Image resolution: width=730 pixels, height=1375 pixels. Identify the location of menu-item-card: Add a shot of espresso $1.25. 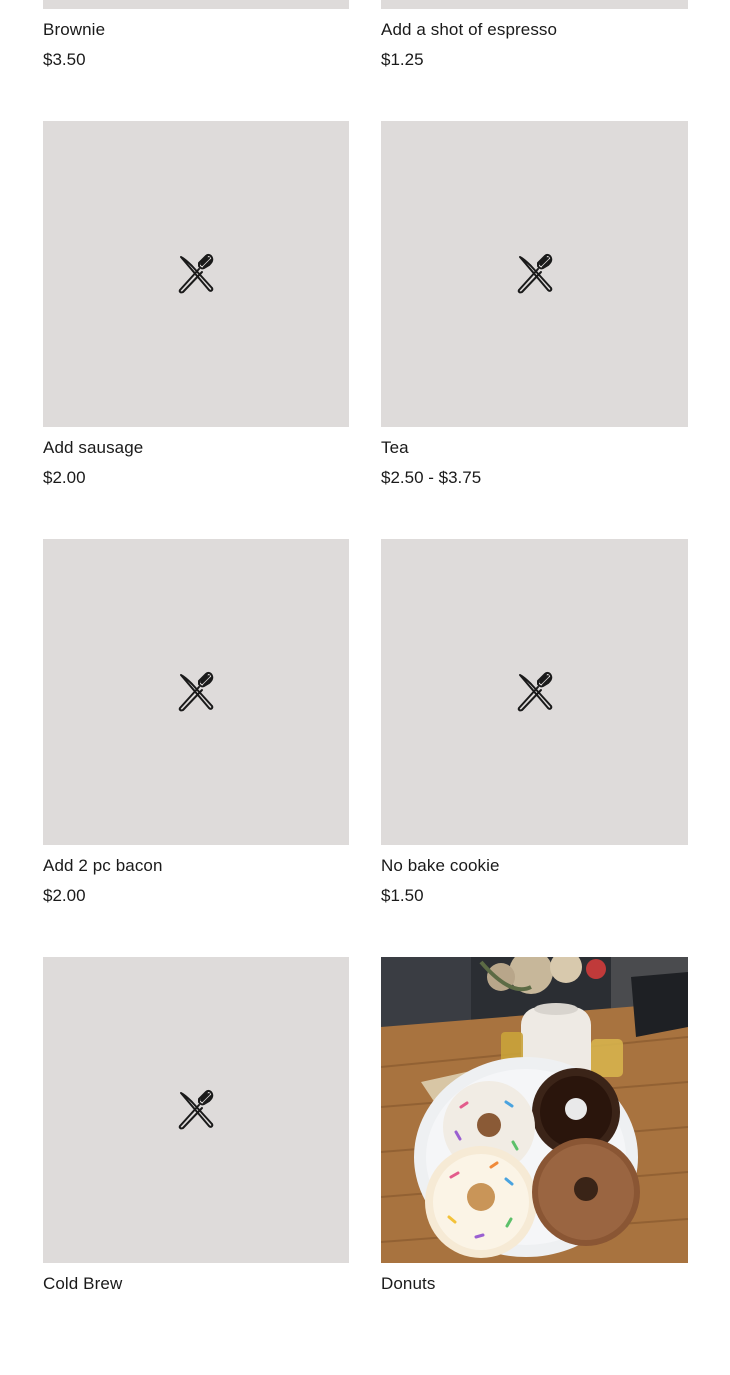
(534, 60).